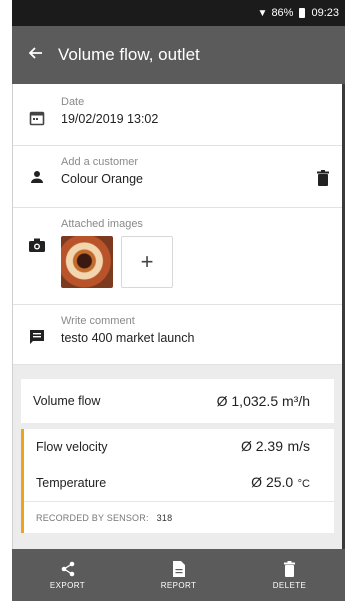 The height and width of the screenshot is (601, 345). What do you see at coordinates (67, 568) in the screenshot?
I see `share-icon` at bounding box center [67, 568].